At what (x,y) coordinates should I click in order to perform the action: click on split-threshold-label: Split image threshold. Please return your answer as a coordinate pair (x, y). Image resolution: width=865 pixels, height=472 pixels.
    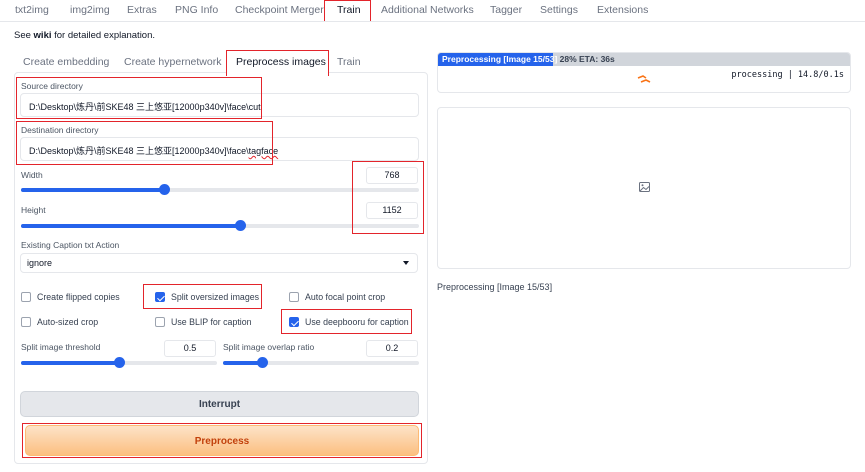
    Looking at the image, I should click on (61, 347).